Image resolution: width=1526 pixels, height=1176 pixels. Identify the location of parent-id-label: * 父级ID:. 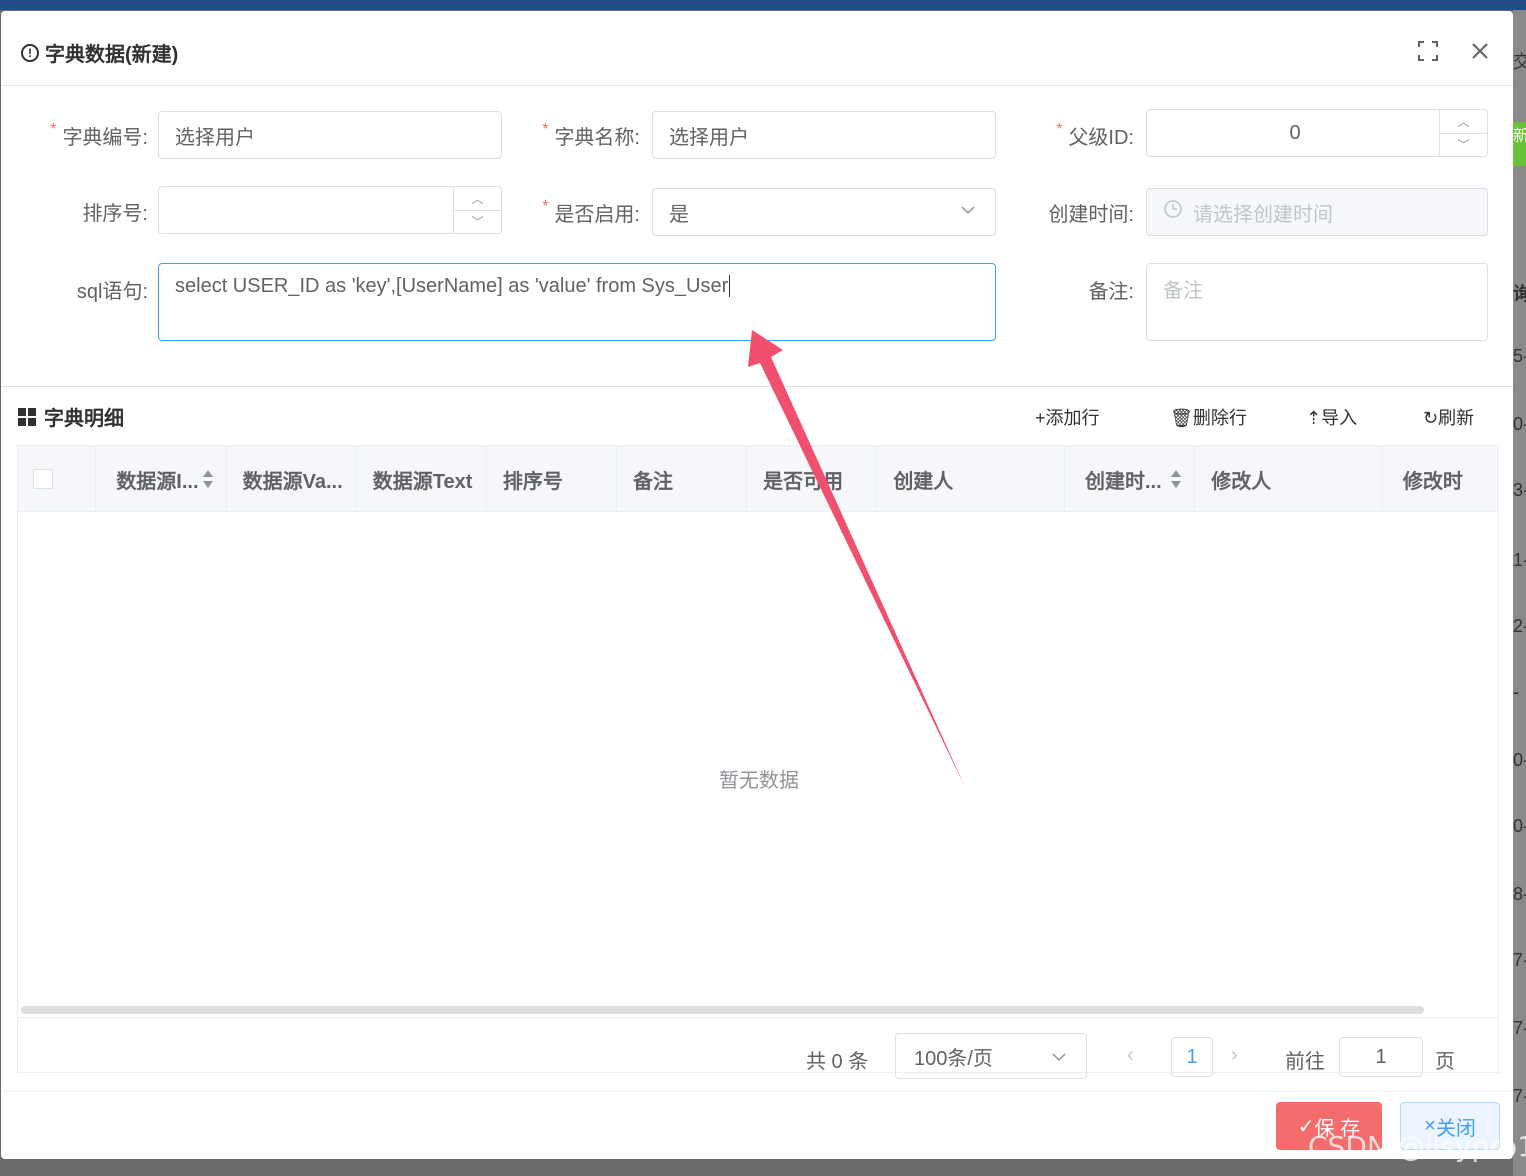
(1095, 135).